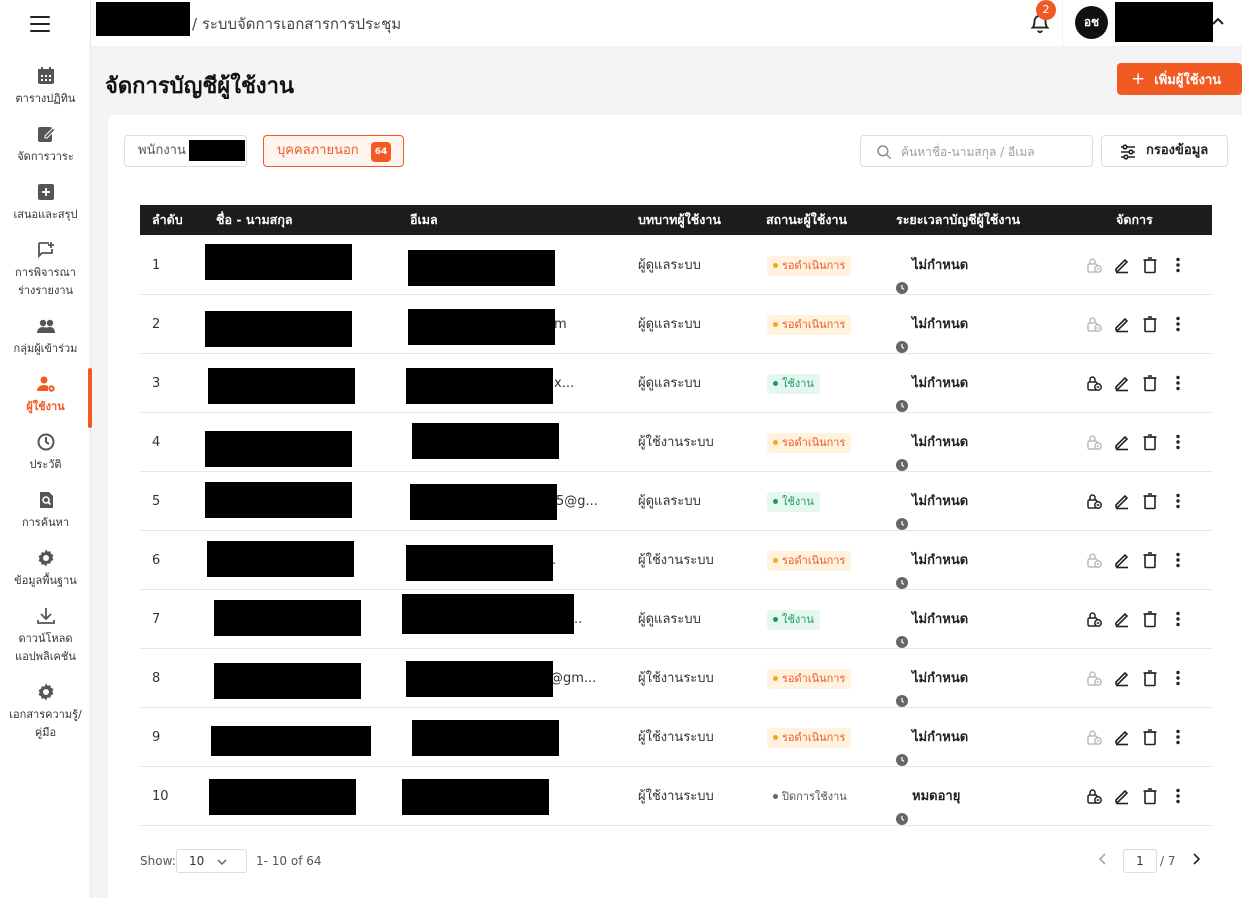 Image resolution: width=1242 pixels, height=898 pixels. I want to click on status-badge: ใช้งาน, so click(793, 620).